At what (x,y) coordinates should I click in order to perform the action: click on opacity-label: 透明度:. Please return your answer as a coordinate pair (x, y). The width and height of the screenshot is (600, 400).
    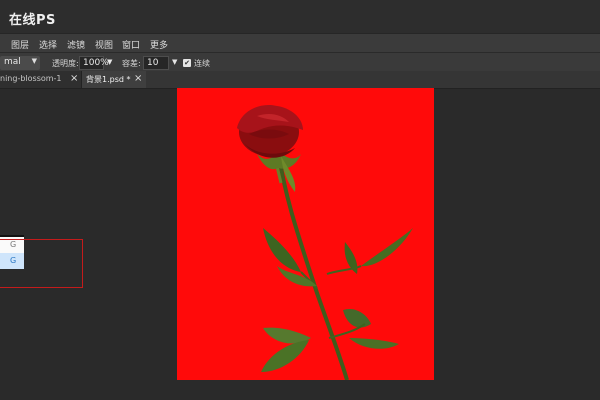
    Looking at the image, I should click on (65, 63).